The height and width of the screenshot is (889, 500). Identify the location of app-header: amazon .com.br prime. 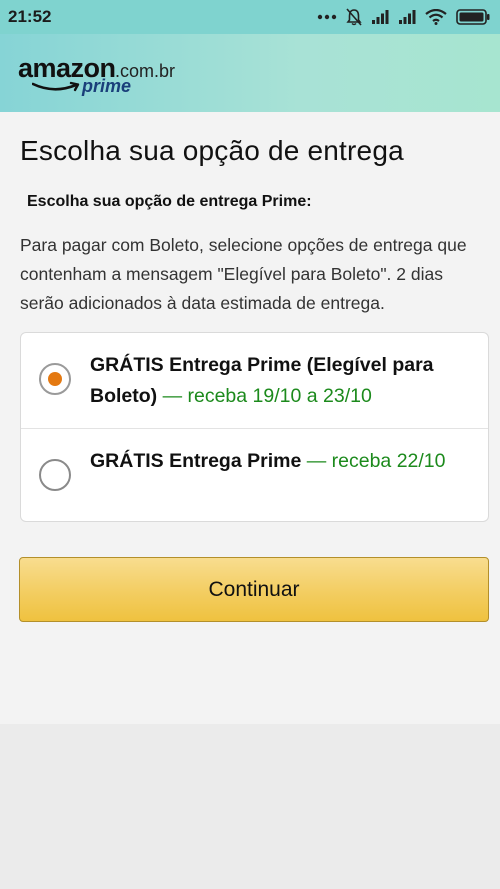
(250, 73).